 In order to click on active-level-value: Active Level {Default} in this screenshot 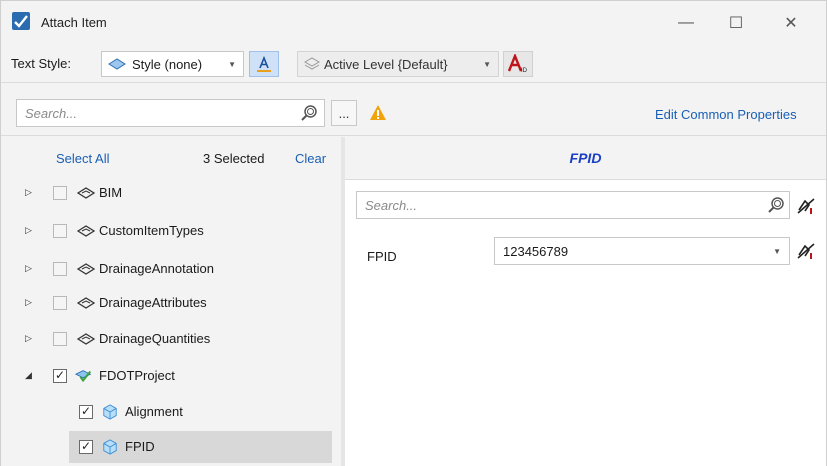, I will do `click(386, 64)`.